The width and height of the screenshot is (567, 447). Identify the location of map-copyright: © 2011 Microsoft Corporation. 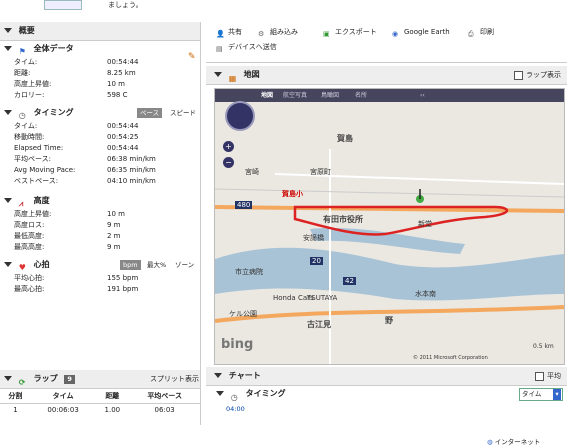
(450, 358).